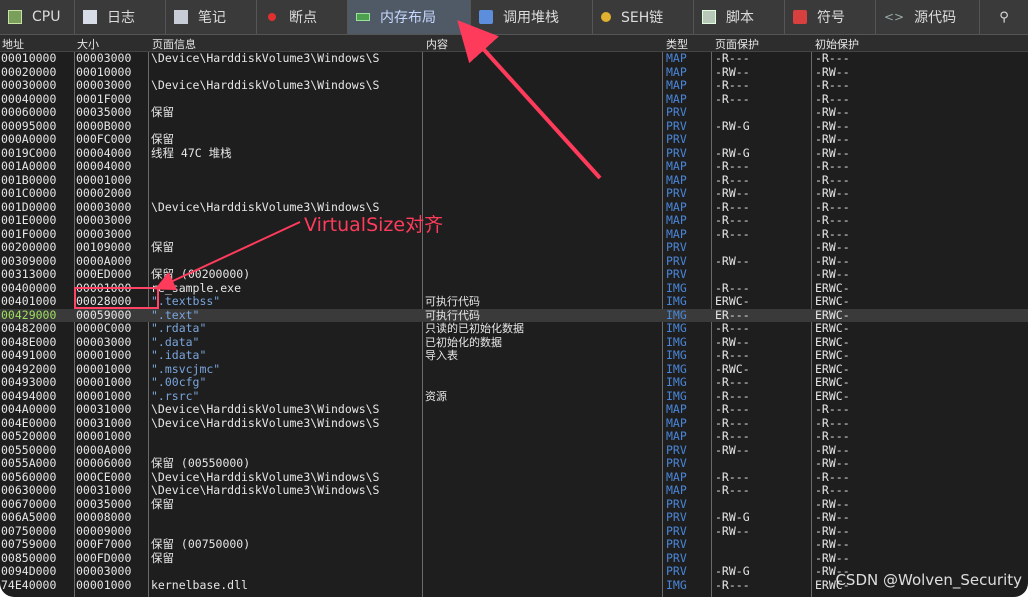  I want to click on table-row: 00759000 000F7000 保留 (00750000) PRV -RW--, so click(514, 545).